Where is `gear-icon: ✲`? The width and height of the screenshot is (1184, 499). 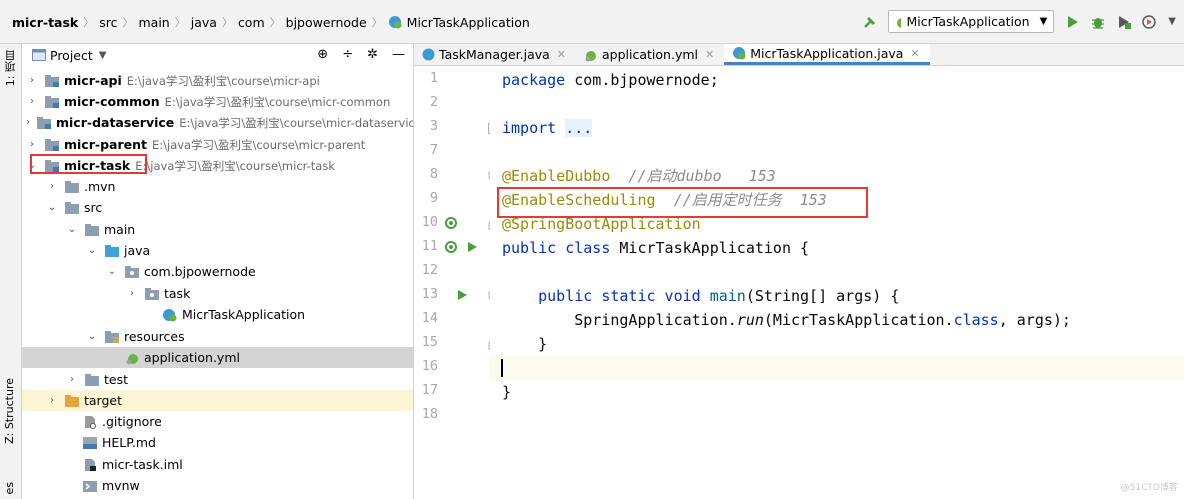 gear-icon: ✲ is located at coordinates (372, 54).